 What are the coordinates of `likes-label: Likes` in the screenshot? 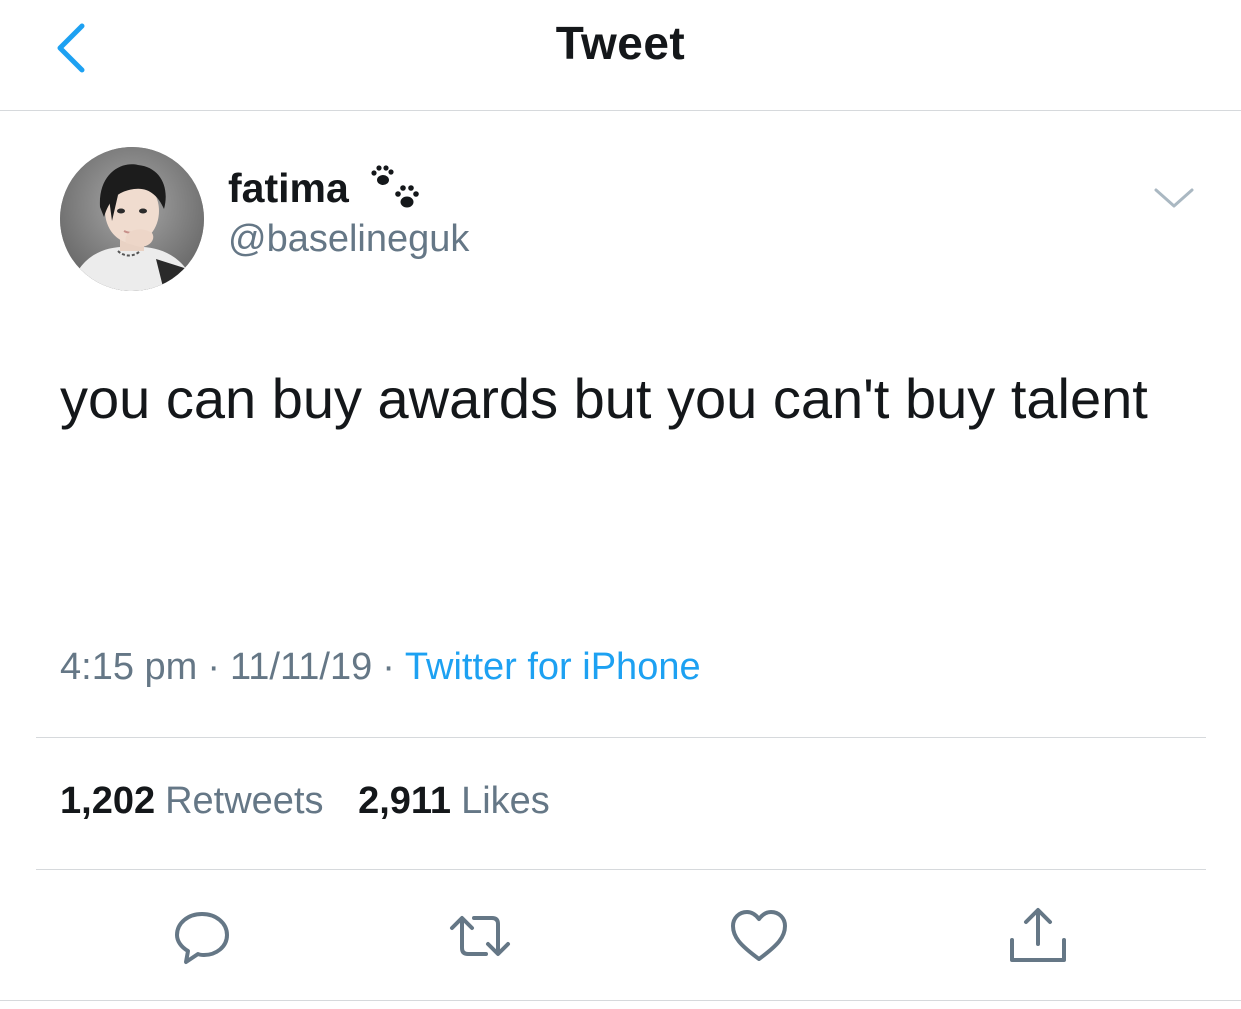 It's located at (505, 801).